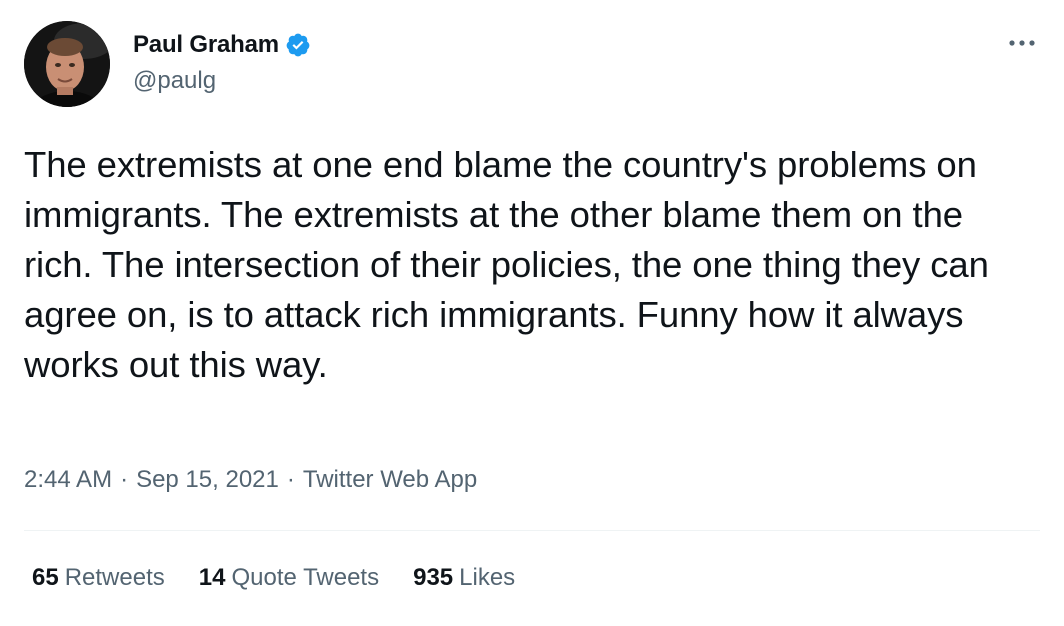 The width and height of the screenshot is (1064, 626). Describe the element at coordinates (207, 480) in the screenshot. I see `tweet-timestamp-date: Sep 15, 2021` at that location.